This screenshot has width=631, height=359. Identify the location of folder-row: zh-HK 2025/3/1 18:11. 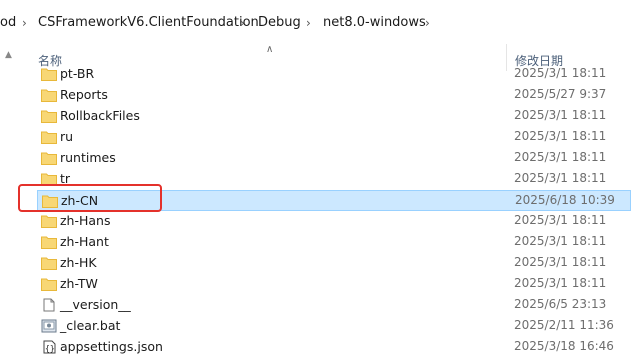
(334, 263).